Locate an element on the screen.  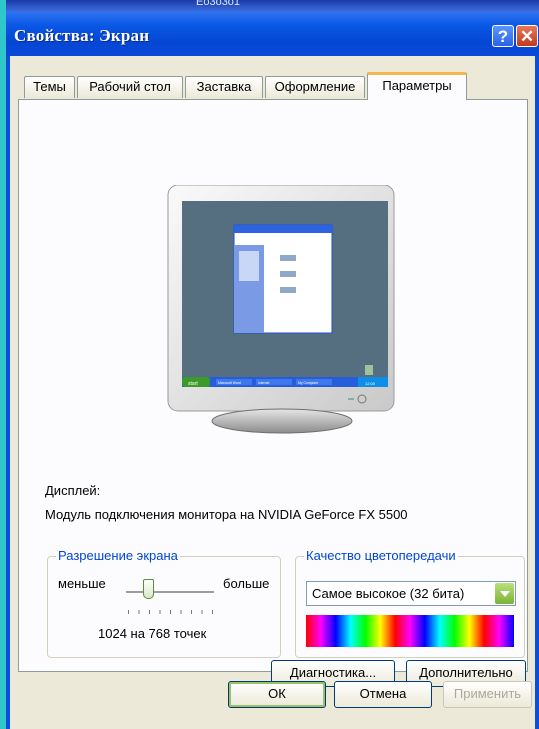
more-label: больше is located at coordinates (246, 583).